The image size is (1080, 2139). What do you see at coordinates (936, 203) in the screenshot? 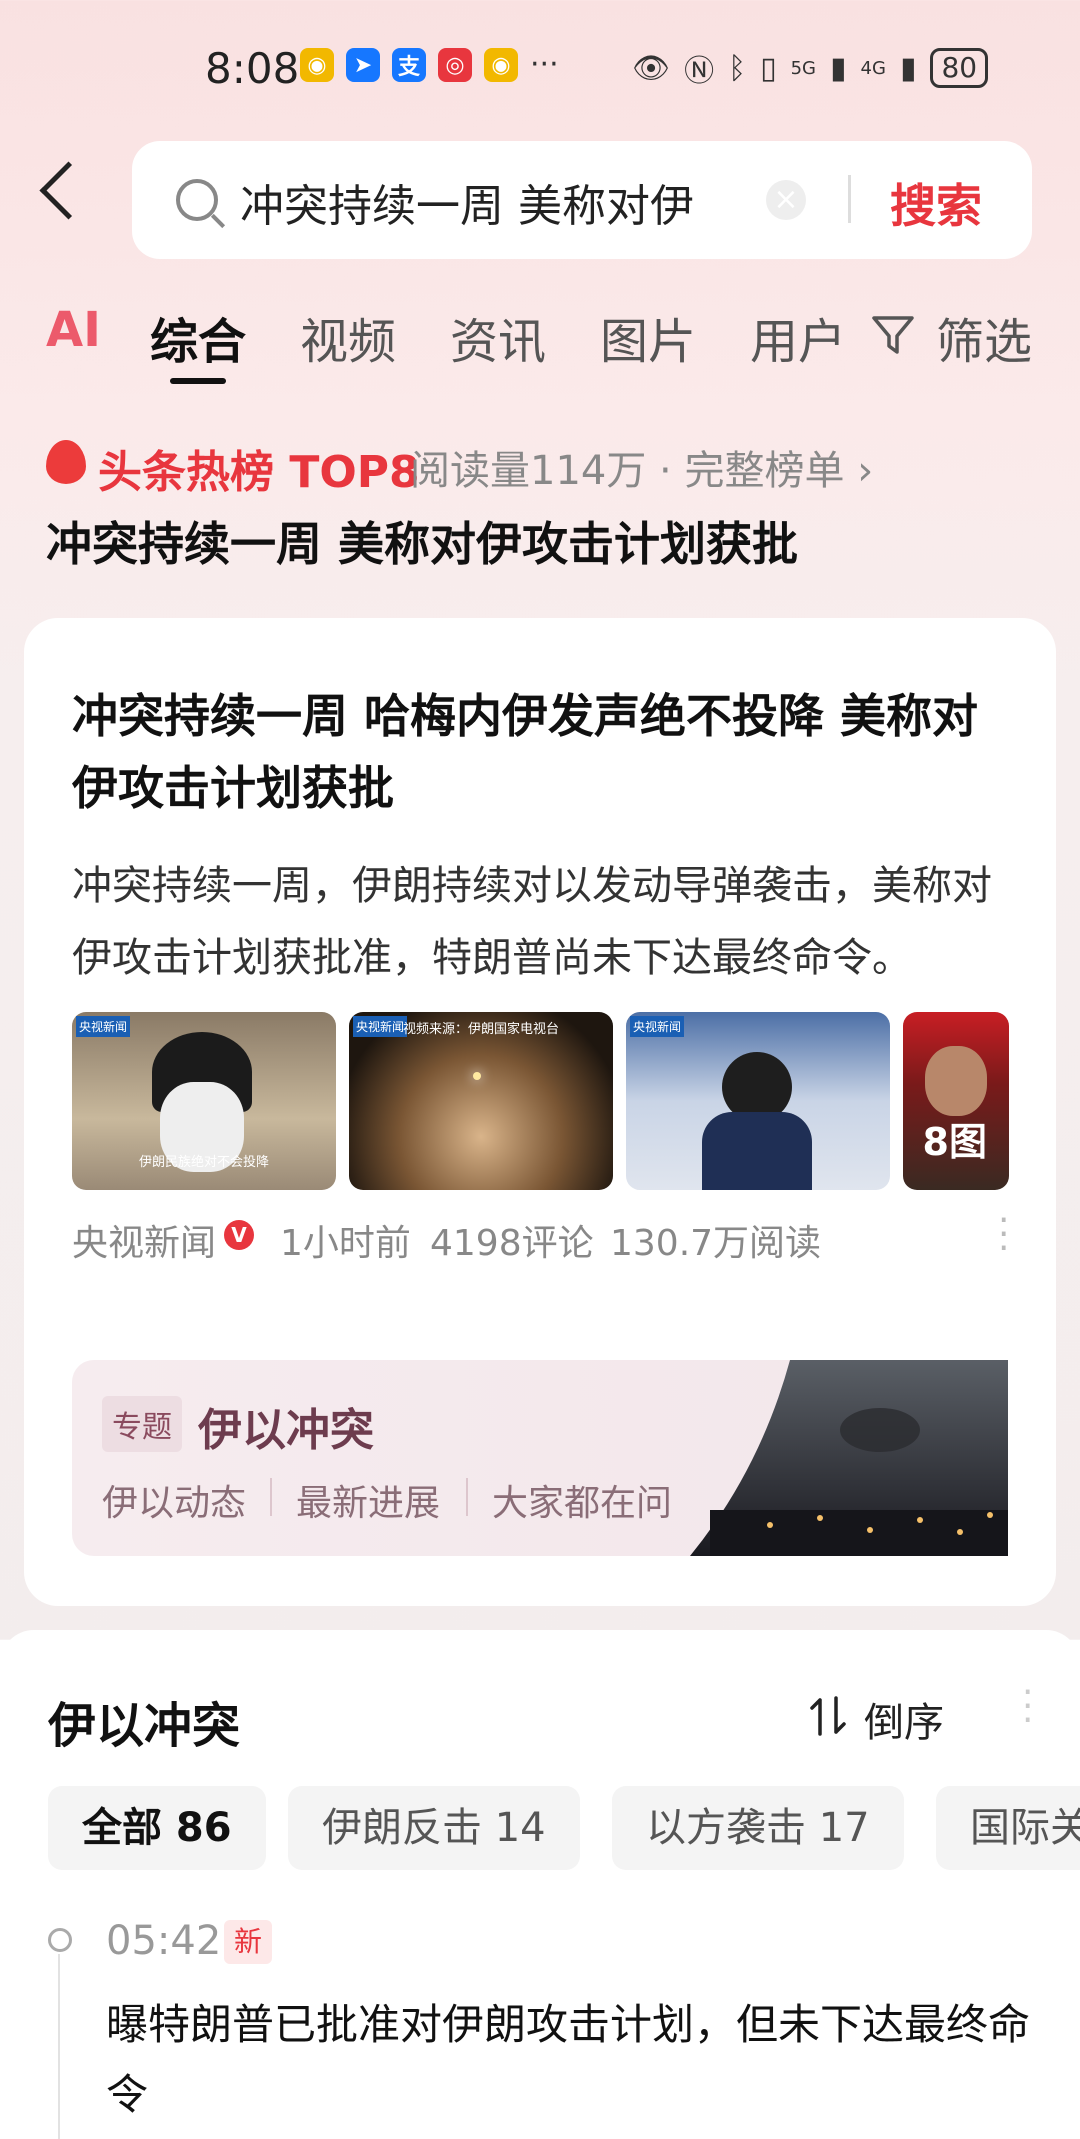
I see `search-button: 搜索` at bounding box center [936, 203].